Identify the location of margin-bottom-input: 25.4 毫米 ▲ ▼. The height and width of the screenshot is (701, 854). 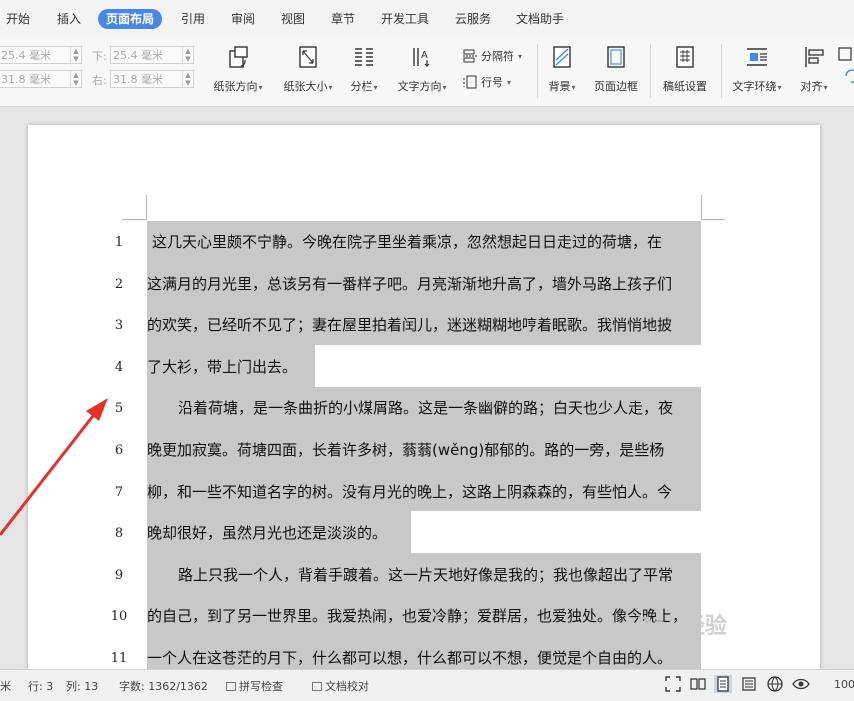
(152, 55).